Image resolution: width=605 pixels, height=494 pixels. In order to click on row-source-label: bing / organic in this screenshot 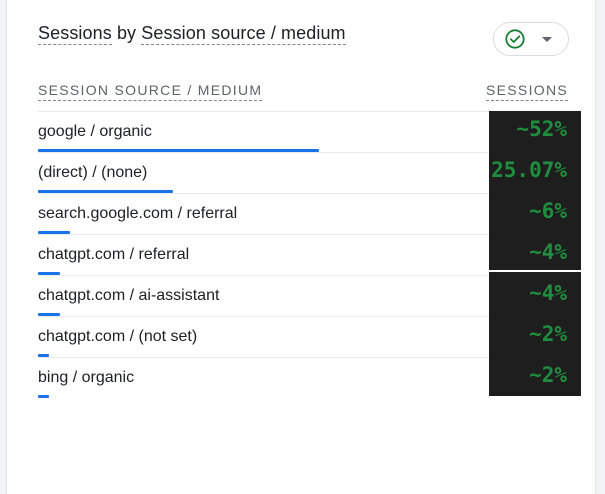, I will do `click(86, 377)`.